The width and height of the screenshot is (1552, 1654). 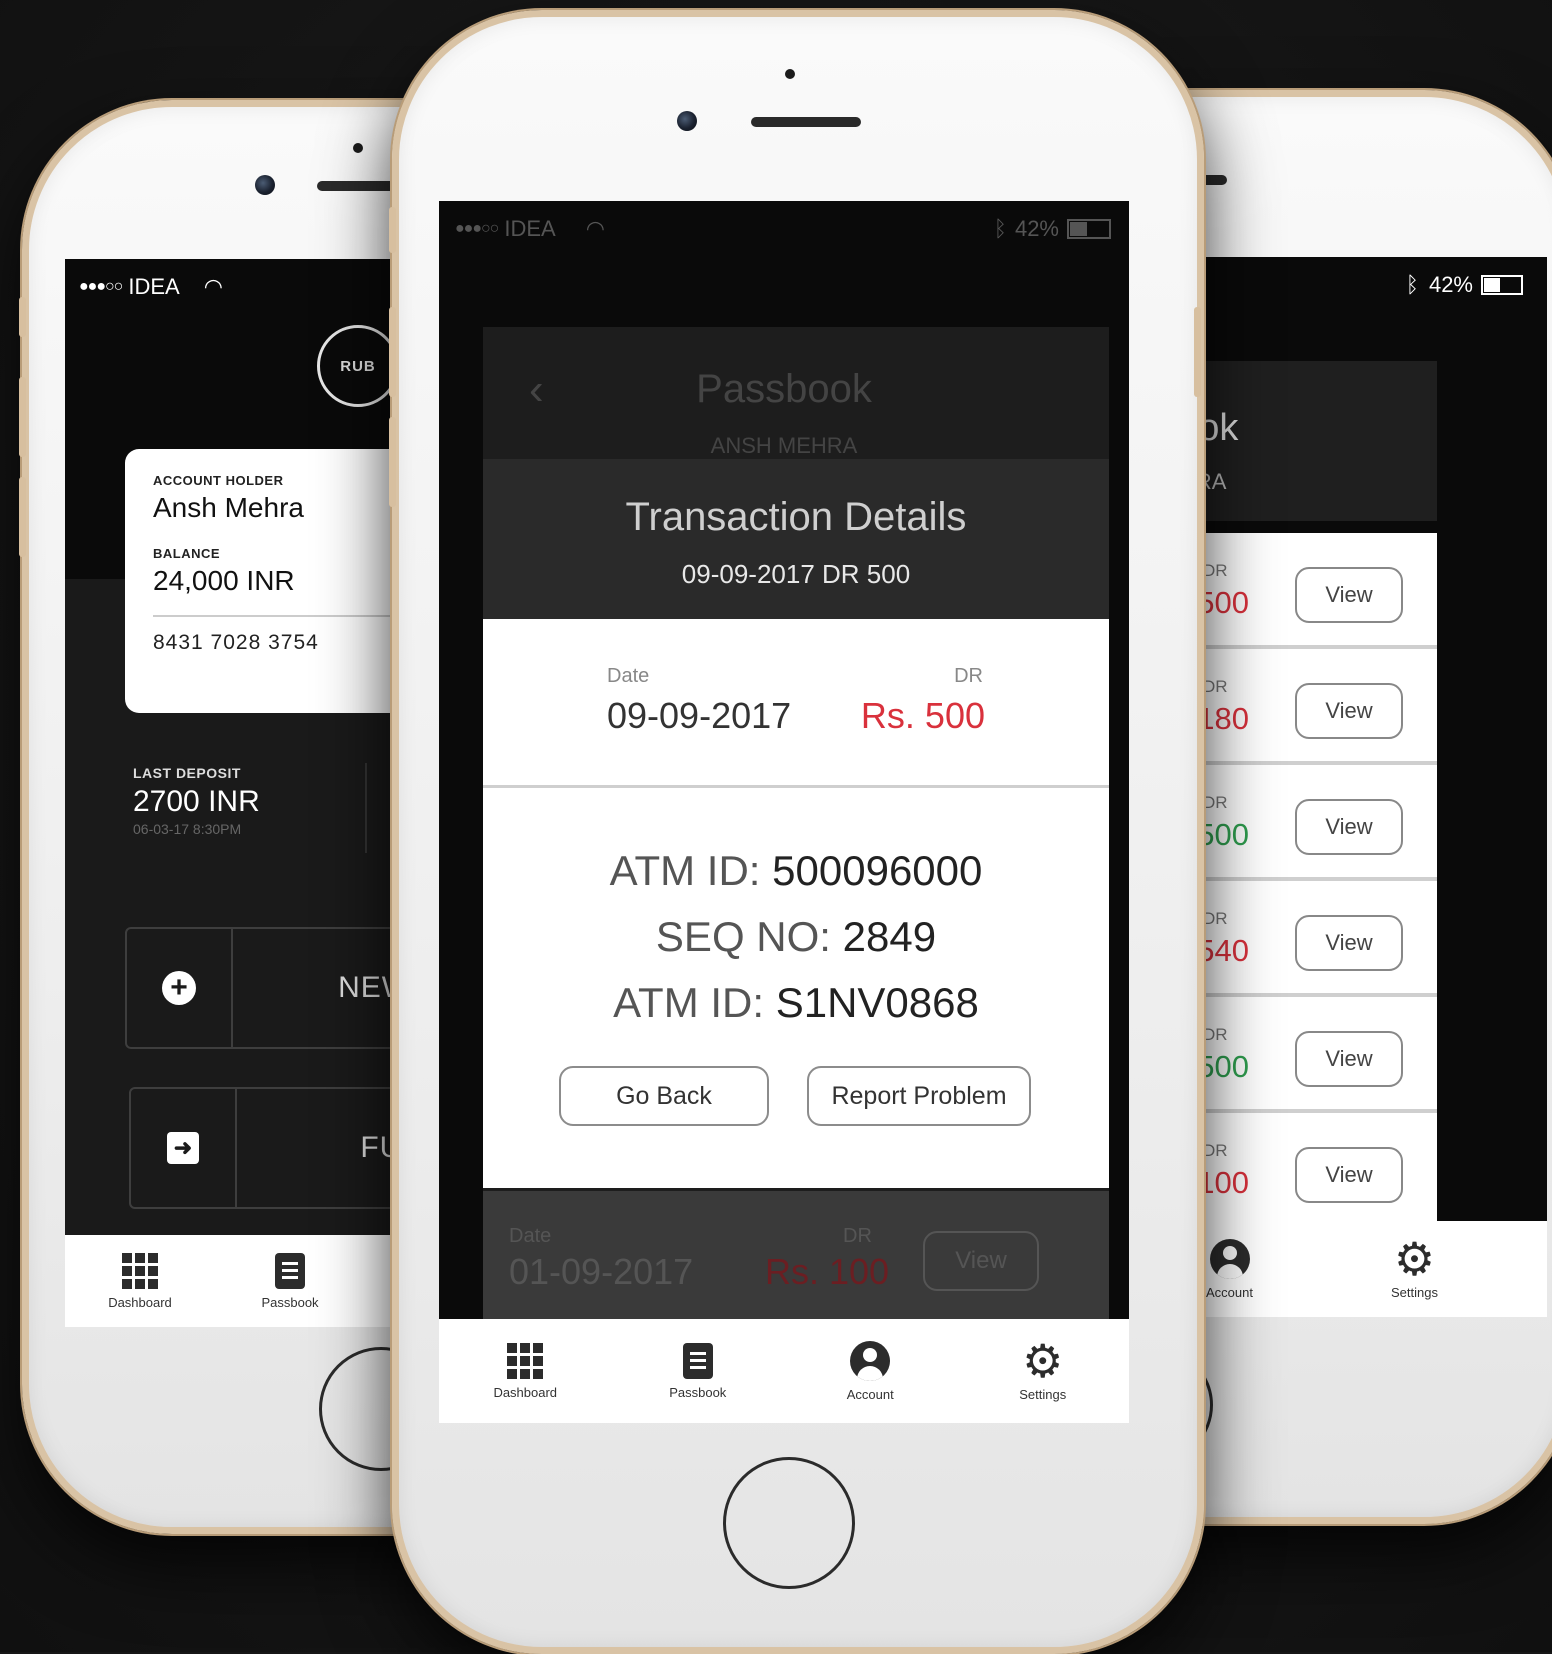 I want to click on header-subtitle: ANSH MEHRA, so click(x=784, y=445).